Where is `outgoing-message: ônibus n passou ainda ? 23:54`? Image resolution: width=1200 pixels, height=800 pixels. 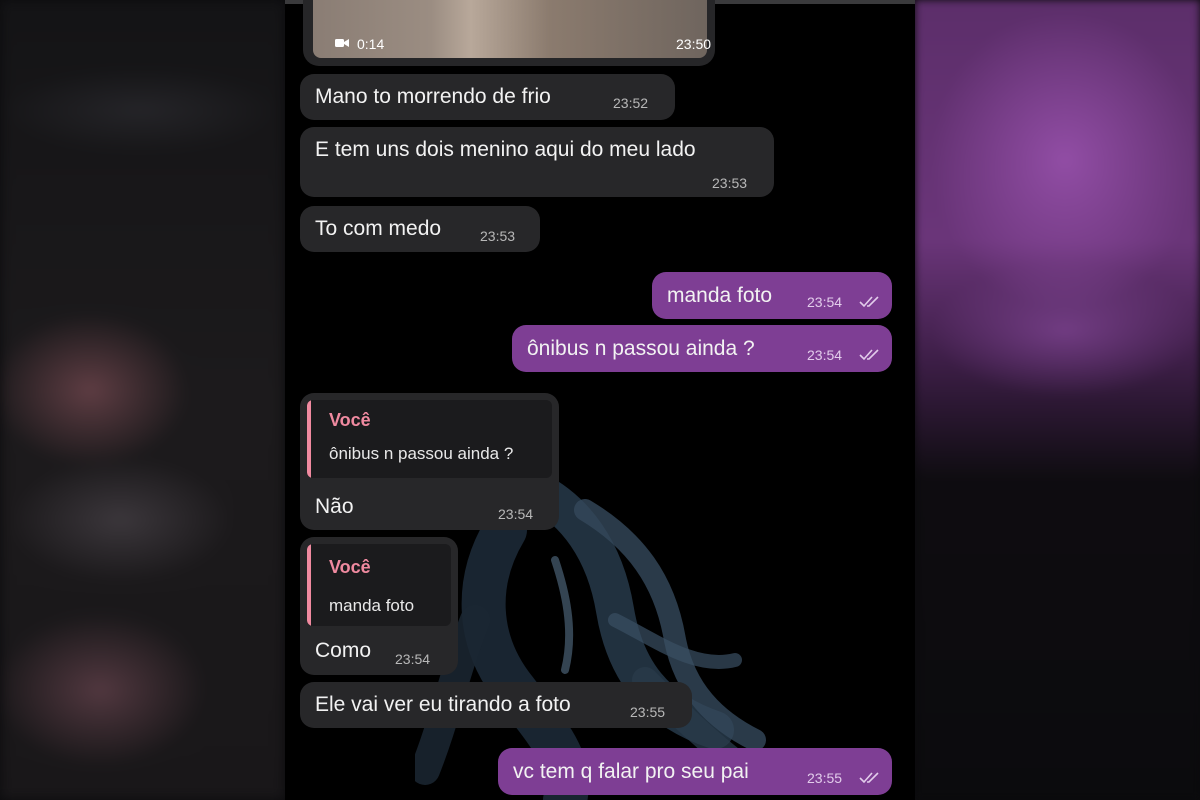
outgoing-message: ônibus n passou ainda ? 23:54 is located at coordinates (702, 348).